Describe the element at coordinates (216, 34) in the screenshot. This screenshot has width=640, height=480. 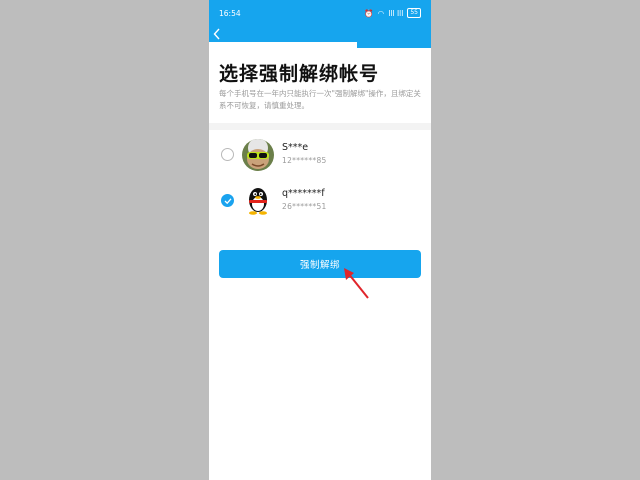
I see `chevron-left-icon` at that location.